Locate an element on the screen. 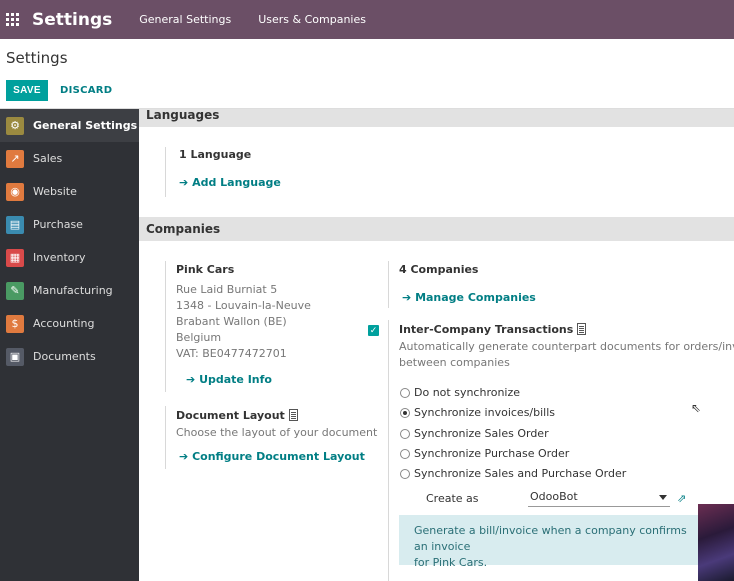 The height and width of the screenshot is (581, 734). address-line: 1348 - Louvain-la-Neuve is located at coordinates (243, 305).